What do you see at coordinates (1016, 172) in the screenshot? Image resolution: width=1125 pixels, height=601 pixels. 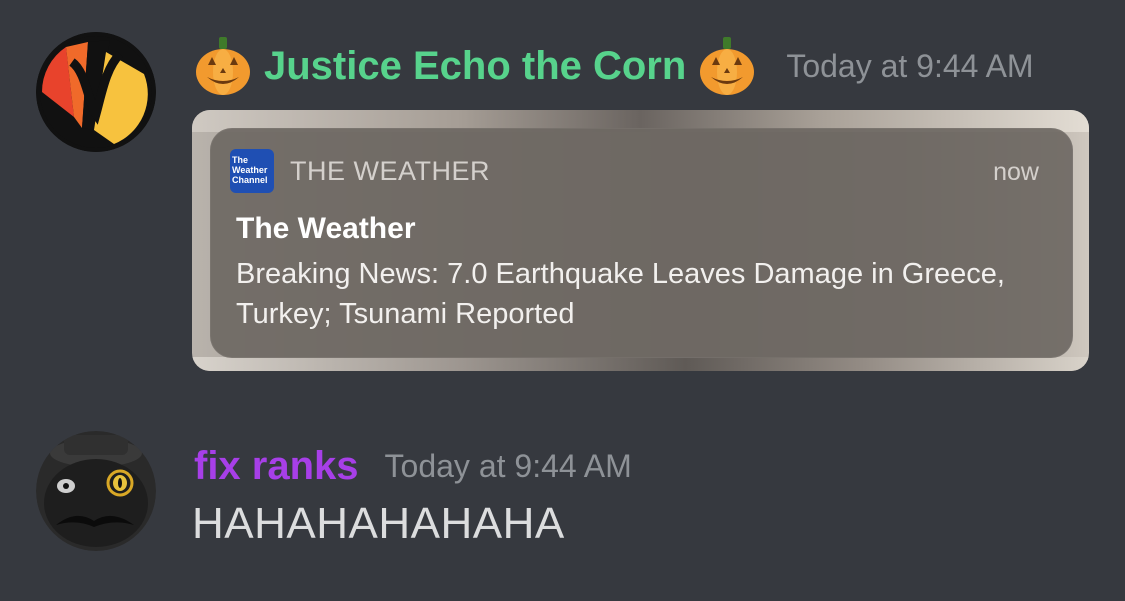 I see `notification-time: now` at bounding box center [1016, 172].